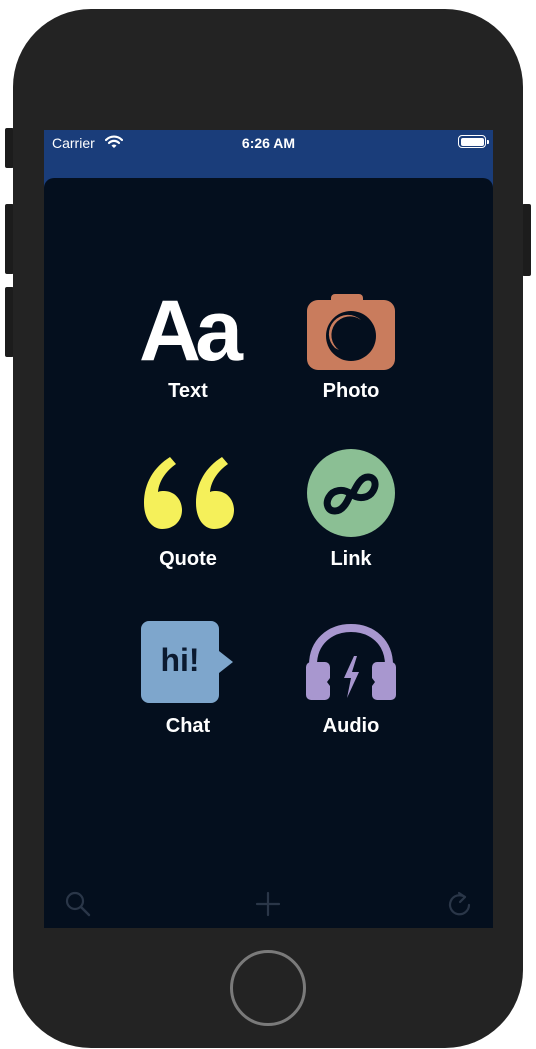 This screenshot has height=1049, width=536. I want to click on text-aa-icon: Aa, so click(191, 331).